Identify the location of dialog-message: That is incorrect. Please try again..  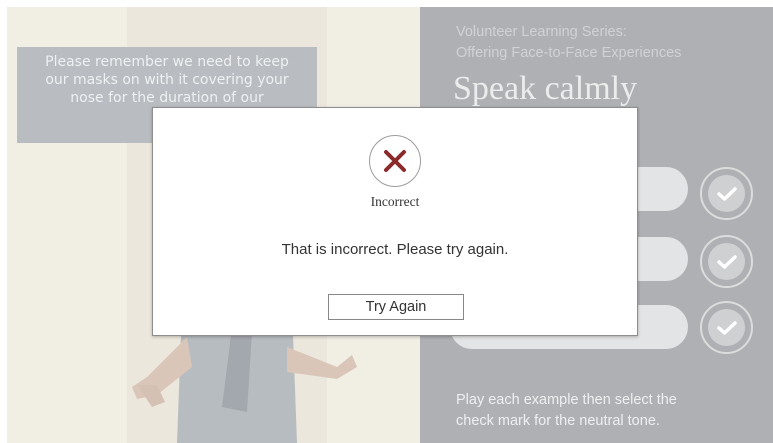
(395, 249).